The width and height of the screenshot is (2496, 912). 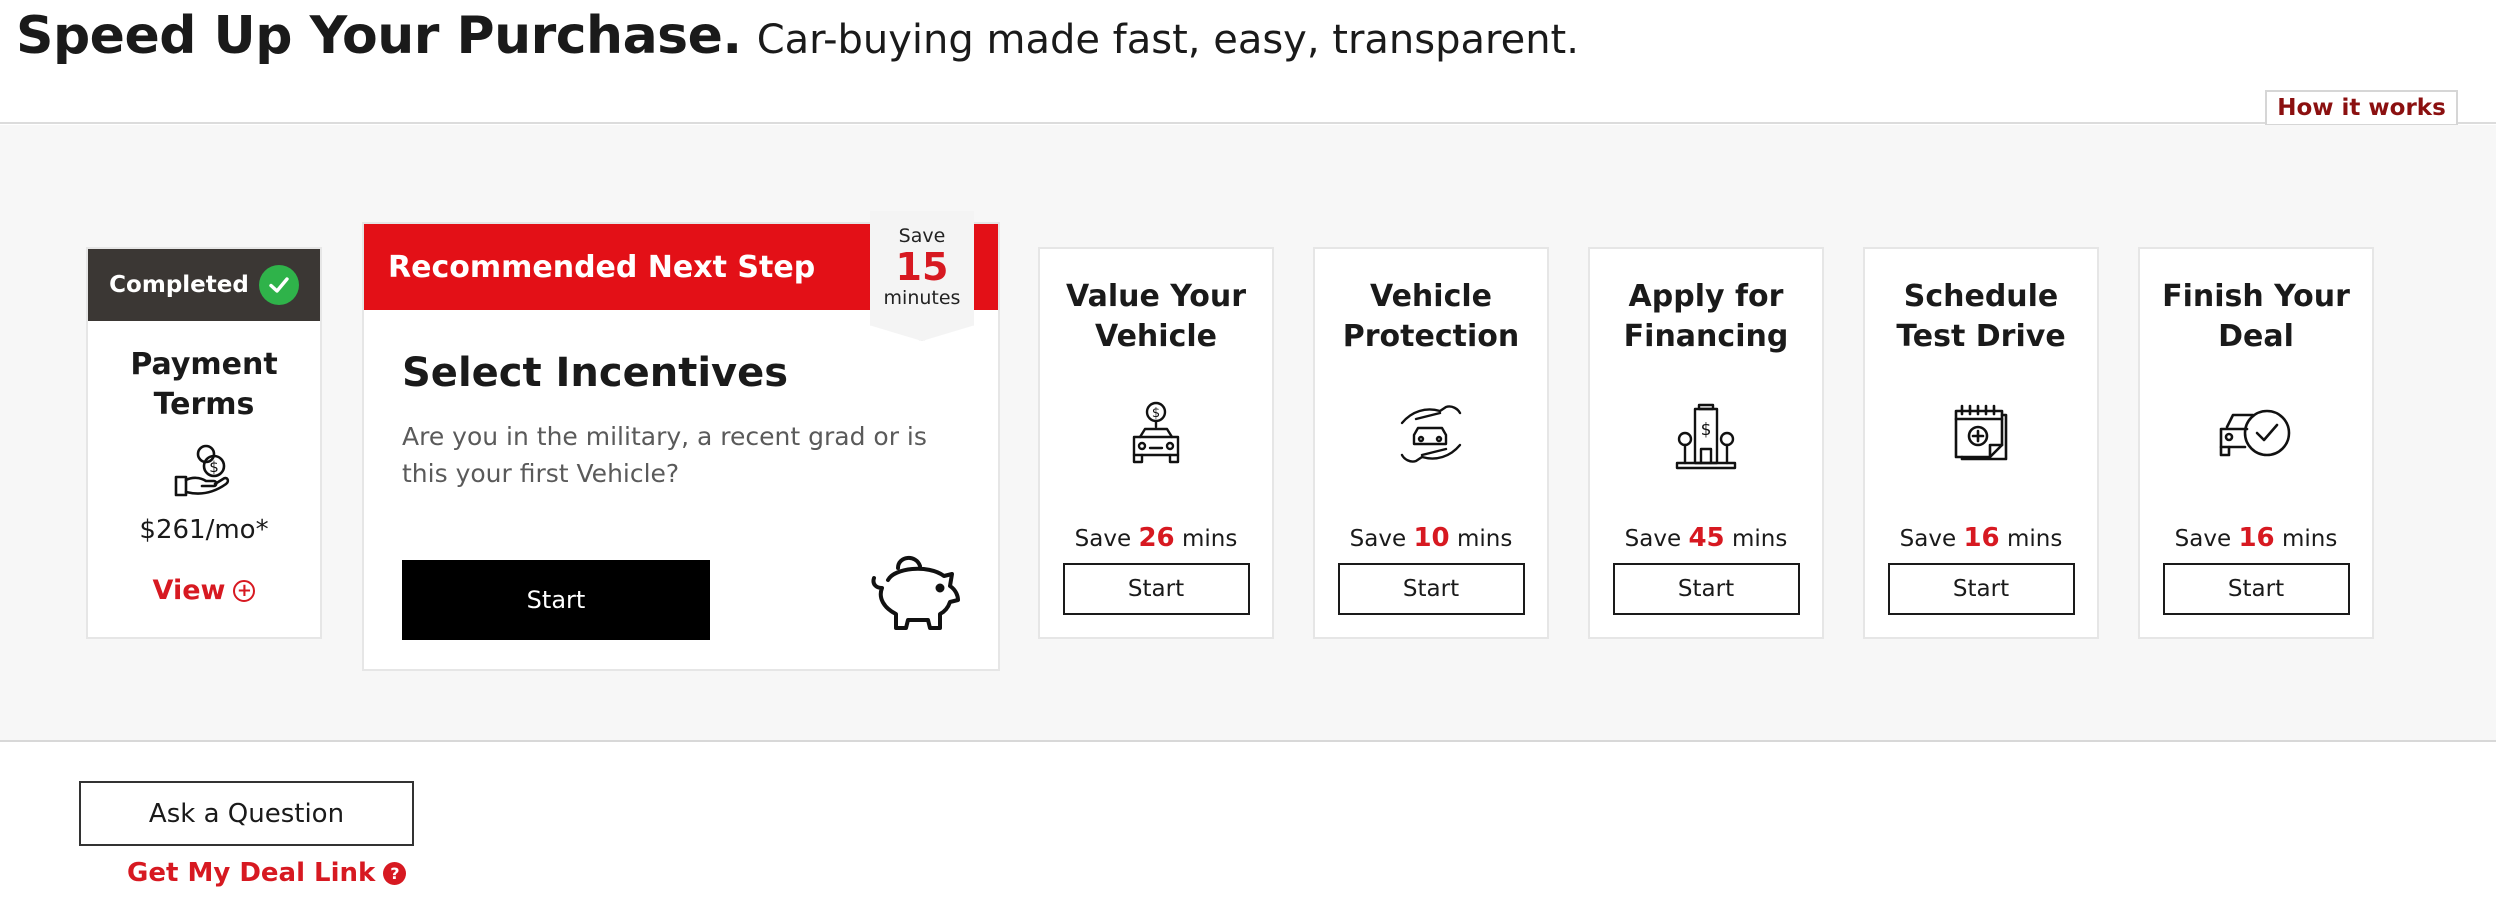 I want to click on vehicle-protection-start-button: Start, so click(x=1431, y=589).